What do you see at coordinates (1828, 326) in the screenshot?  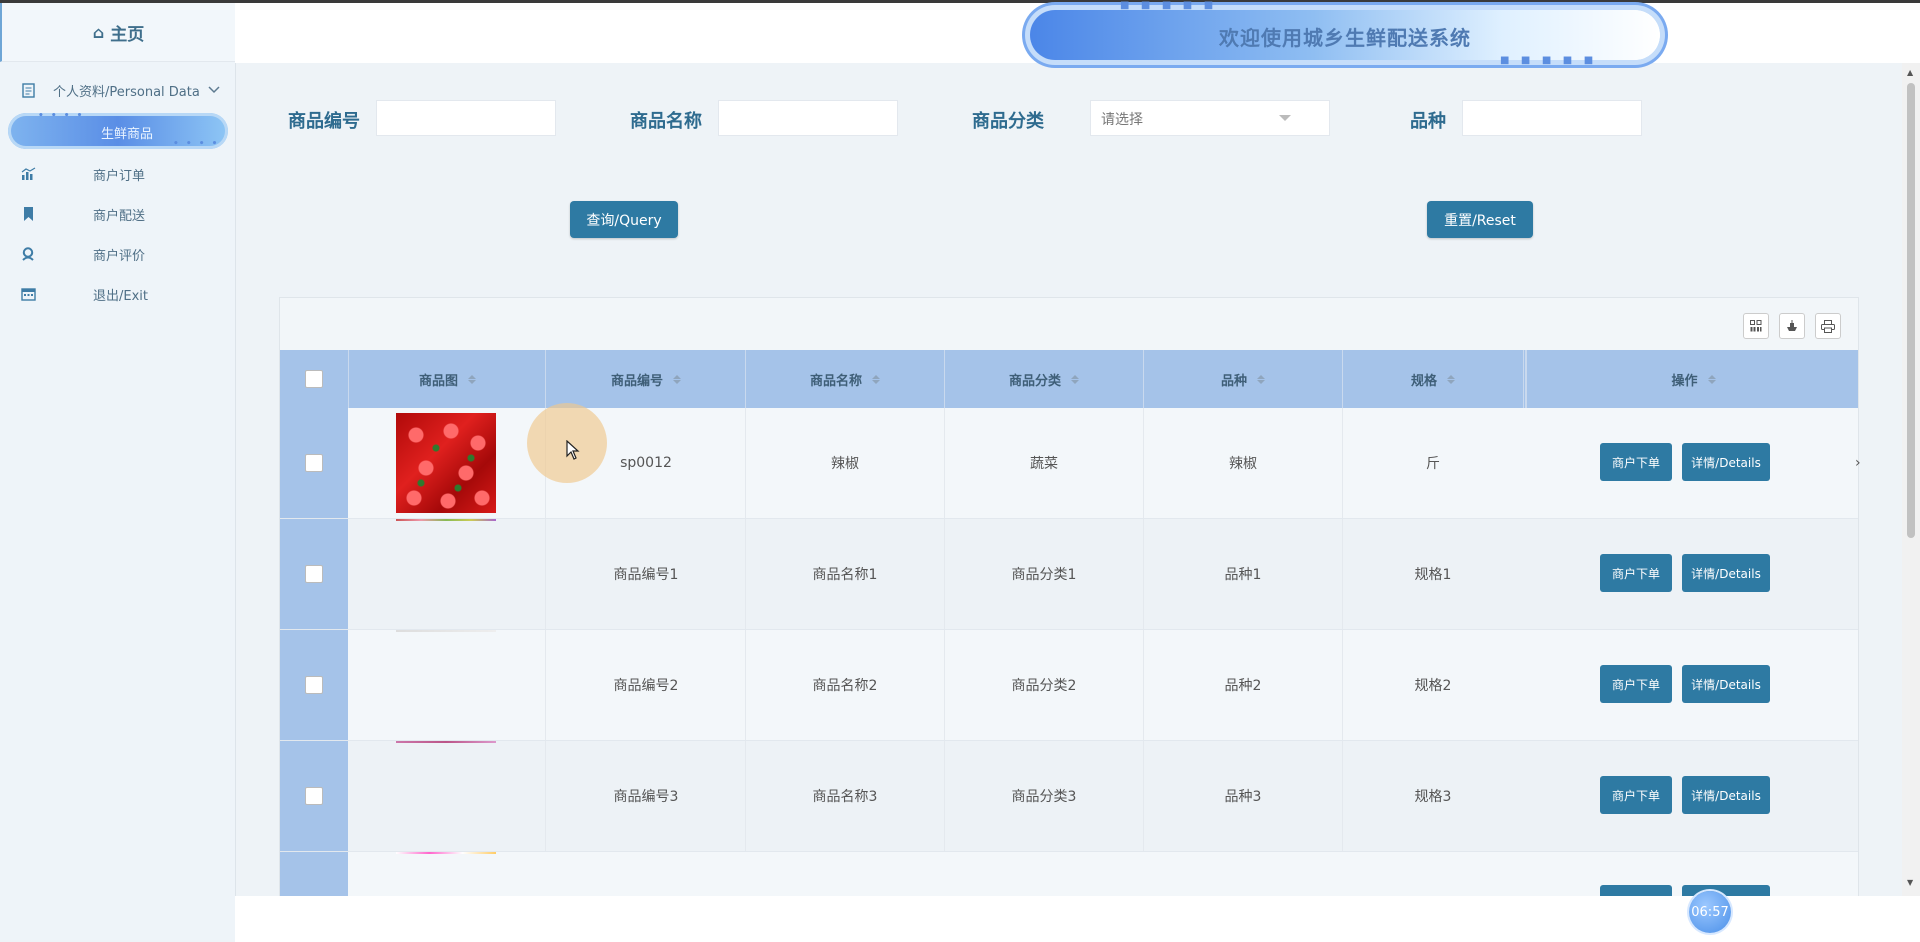 I see `print-icon` at bounding box center [1828, 326].